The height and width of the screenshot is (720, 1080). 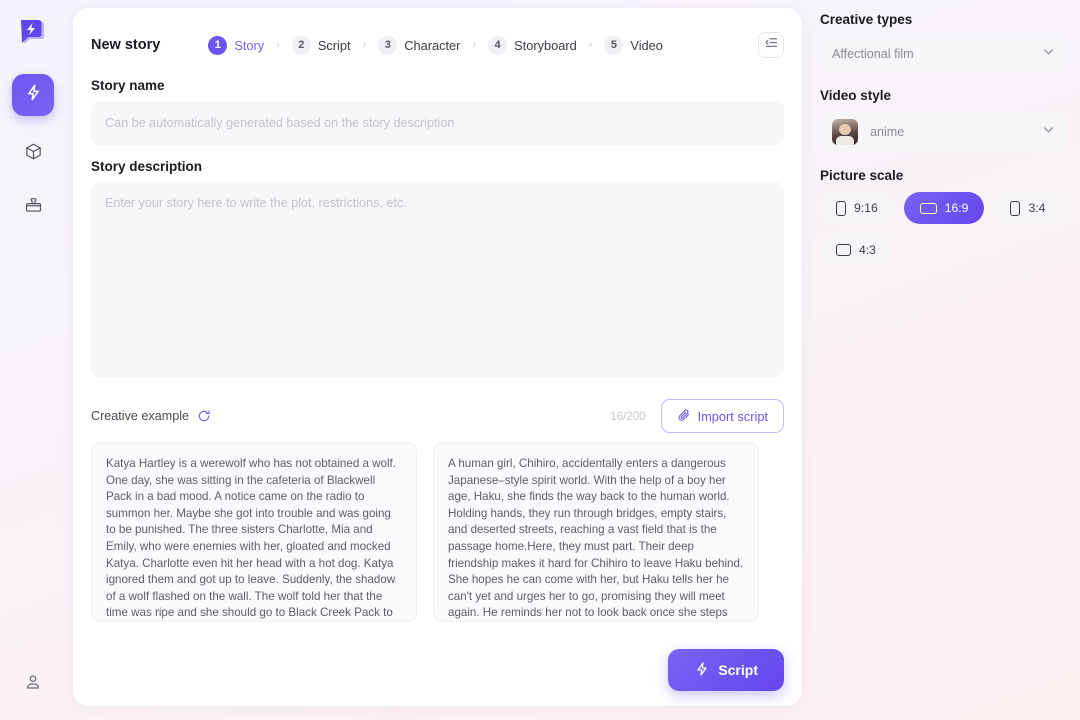 I want to click on outline-toggle-button, so click(x=771, y=45).